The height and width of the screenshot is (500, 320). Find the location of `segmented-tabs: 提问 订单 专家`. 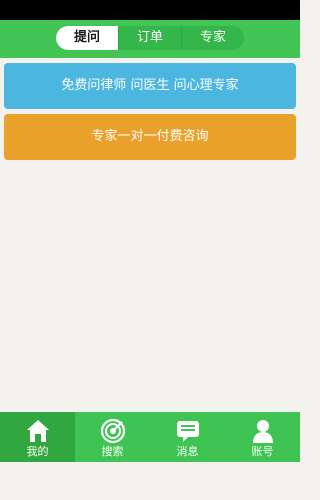

segmented-tabs: 提问 订单 专家 is located at coordinates (150, 38).